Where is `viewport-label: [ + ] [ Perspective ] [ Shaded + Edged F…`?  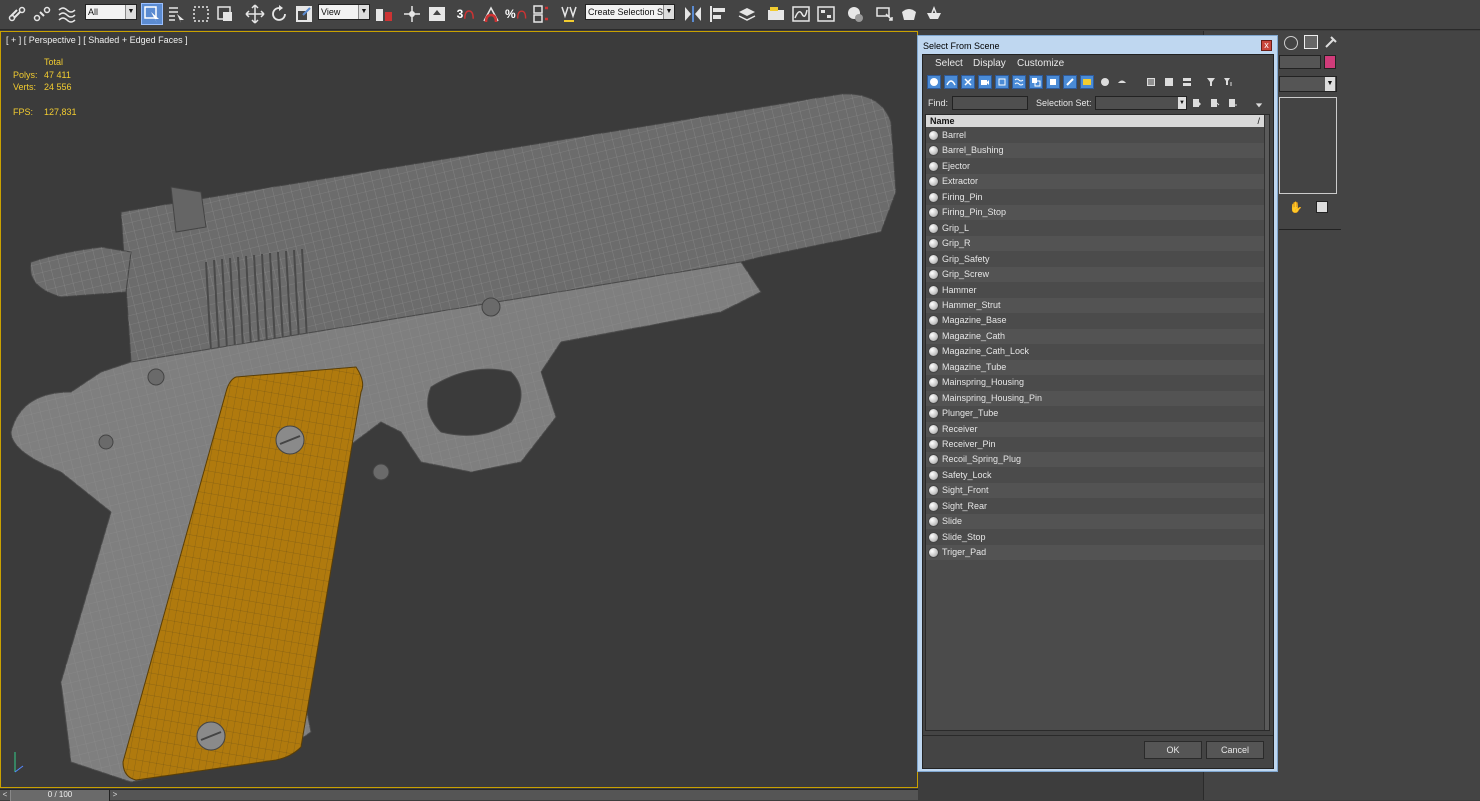
viewport-label: [ + ] [ Perspective ] [ Shaded + Edged F… is located at coordinates (97, 40).